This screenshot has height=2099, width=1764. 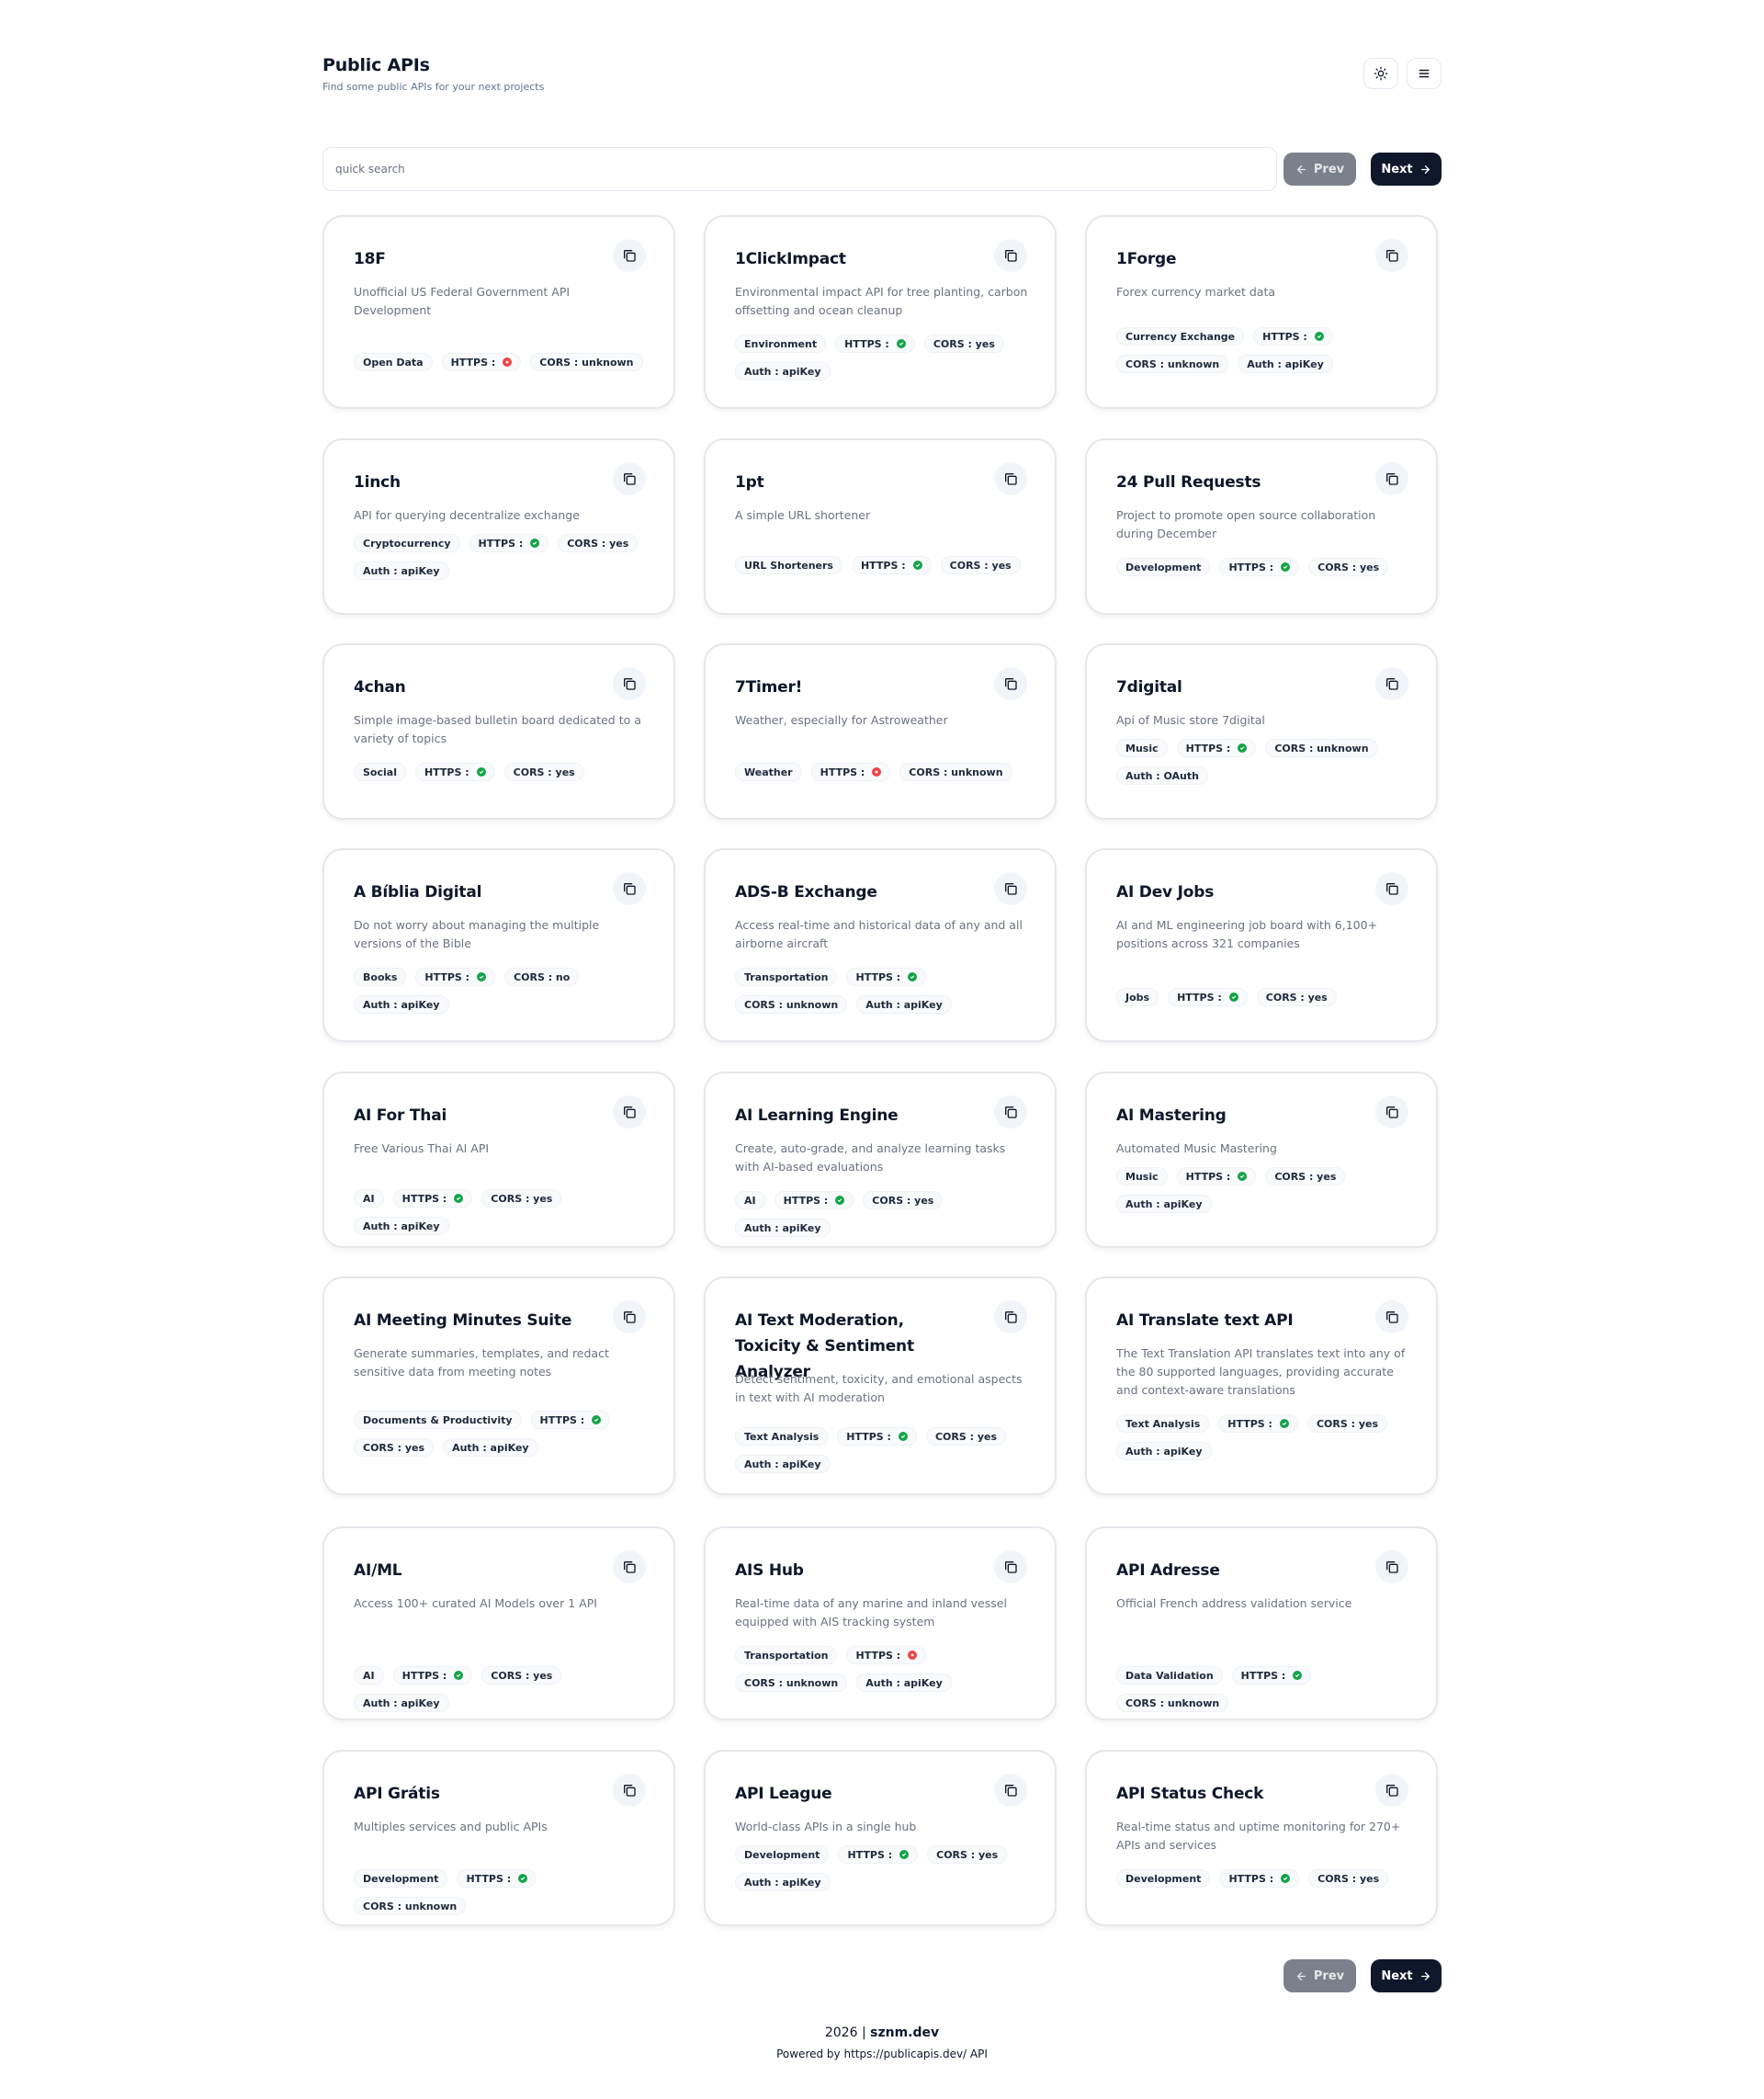 I want to click on next-label: Next, so click(x=1397, y=169).